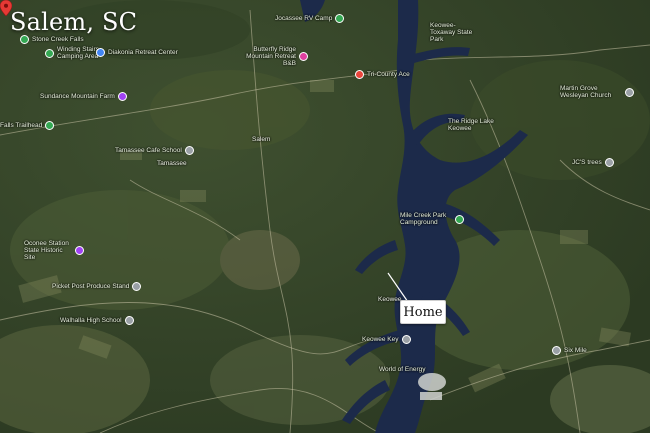  What do you see at coordinates (382, 74) in the screenshot?
I see `poi-tri-county-ace: Tri-County Ace` at bounding box center [382, 74].